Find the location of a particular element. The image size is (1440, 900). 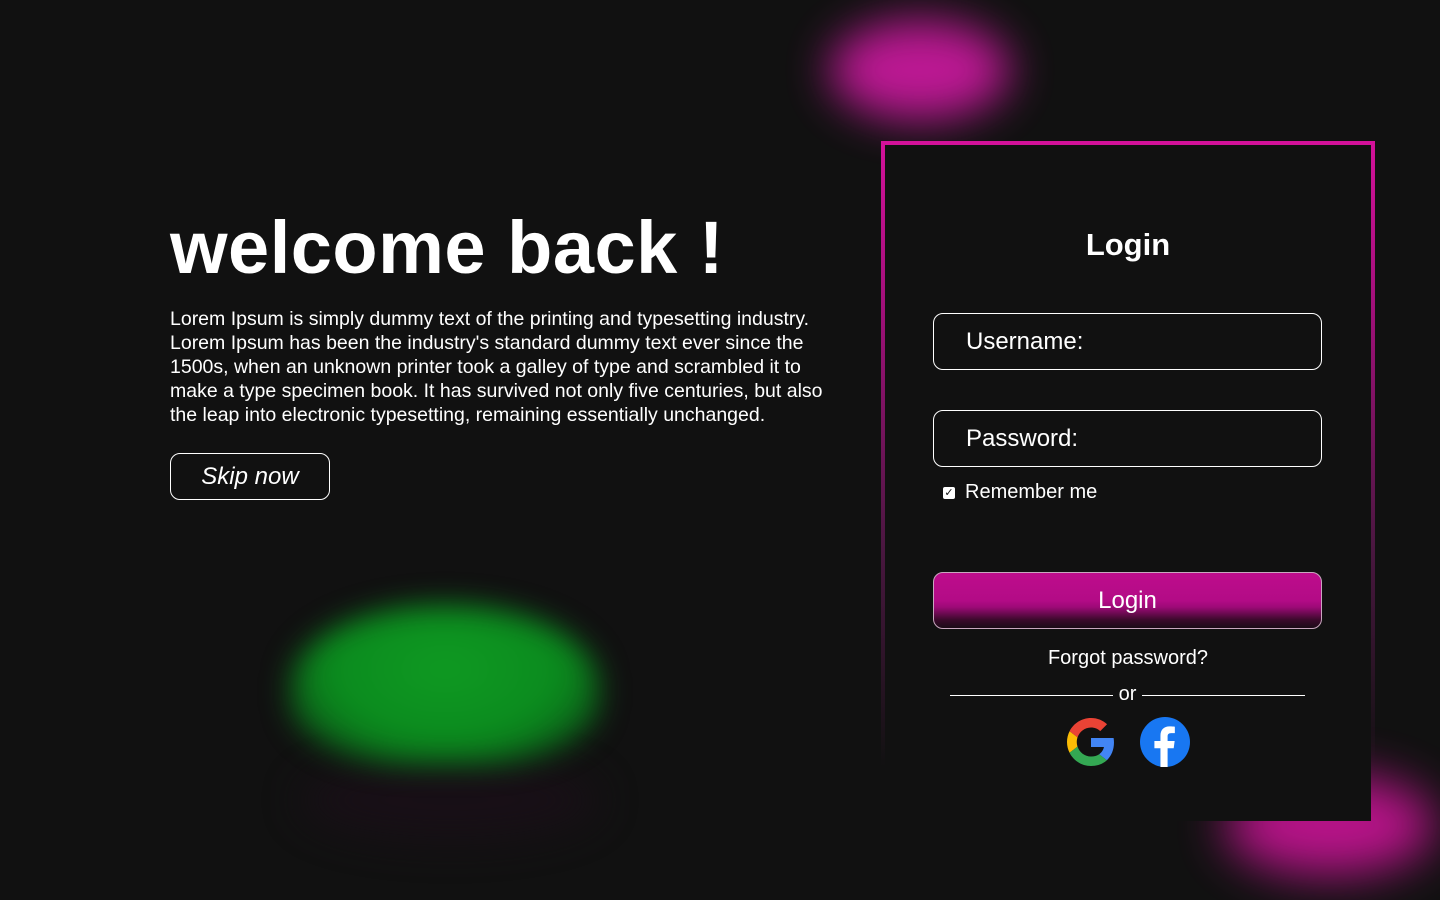

google-login-button is located at coordinates (1091, 742).